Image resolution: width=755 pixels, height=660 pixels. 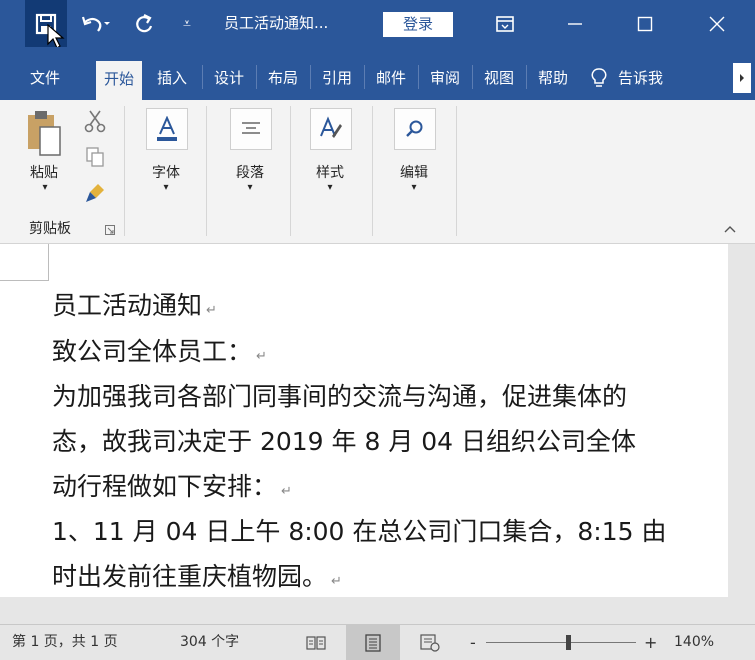 What do you see at coordinates (45, 187) in the screenshot?
I see `paste-dropdown-icon: ▾` at bounding box center [45, 187].